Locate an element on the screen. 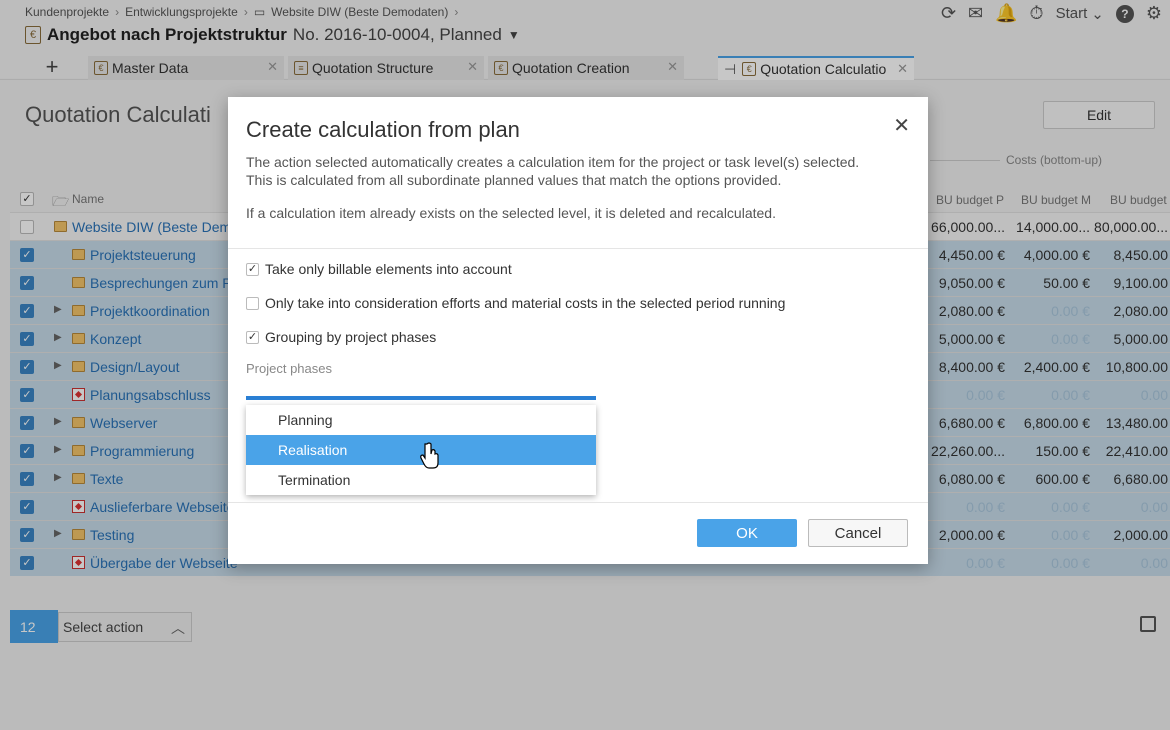  option-label: Take only billable elements into account is located at coordinates (388, 269).